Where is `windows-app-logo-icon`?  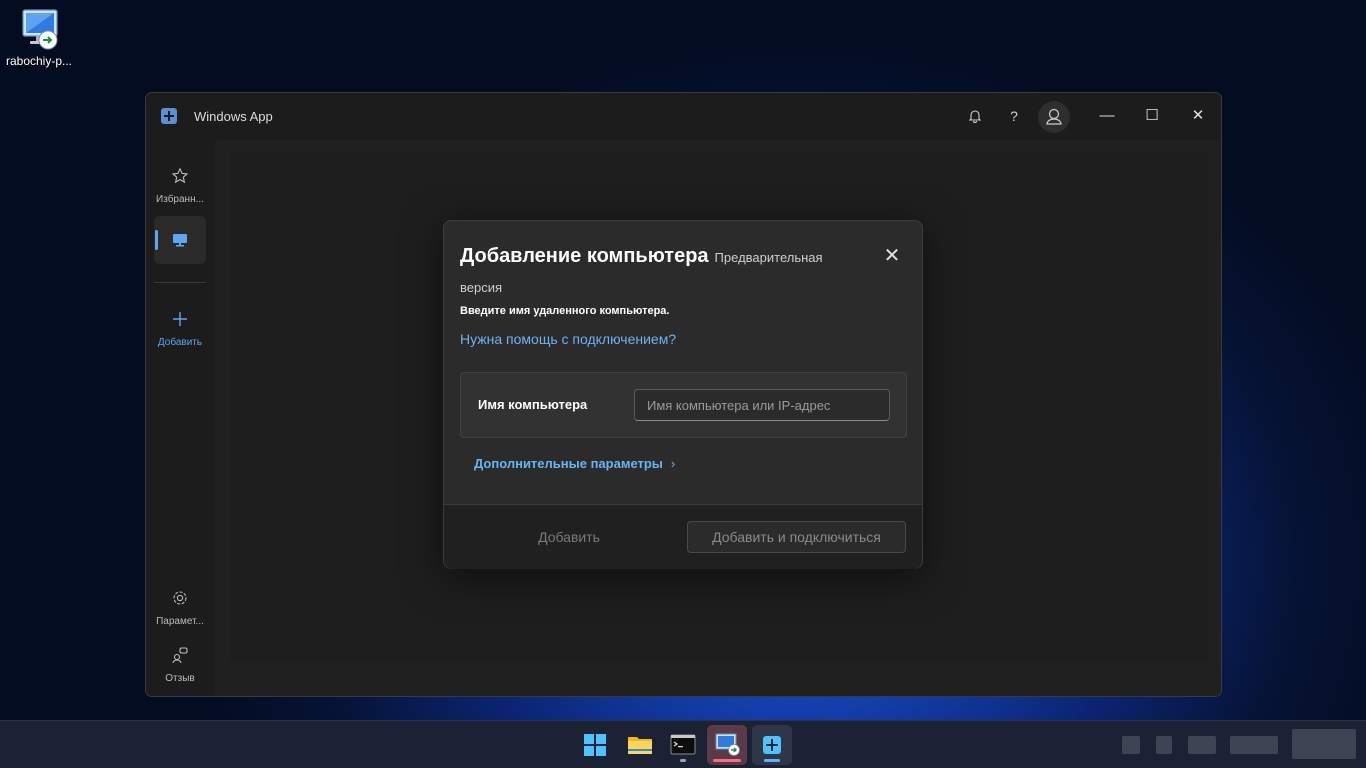
windows-app-logo-icon is located at coordinates (169, 116).